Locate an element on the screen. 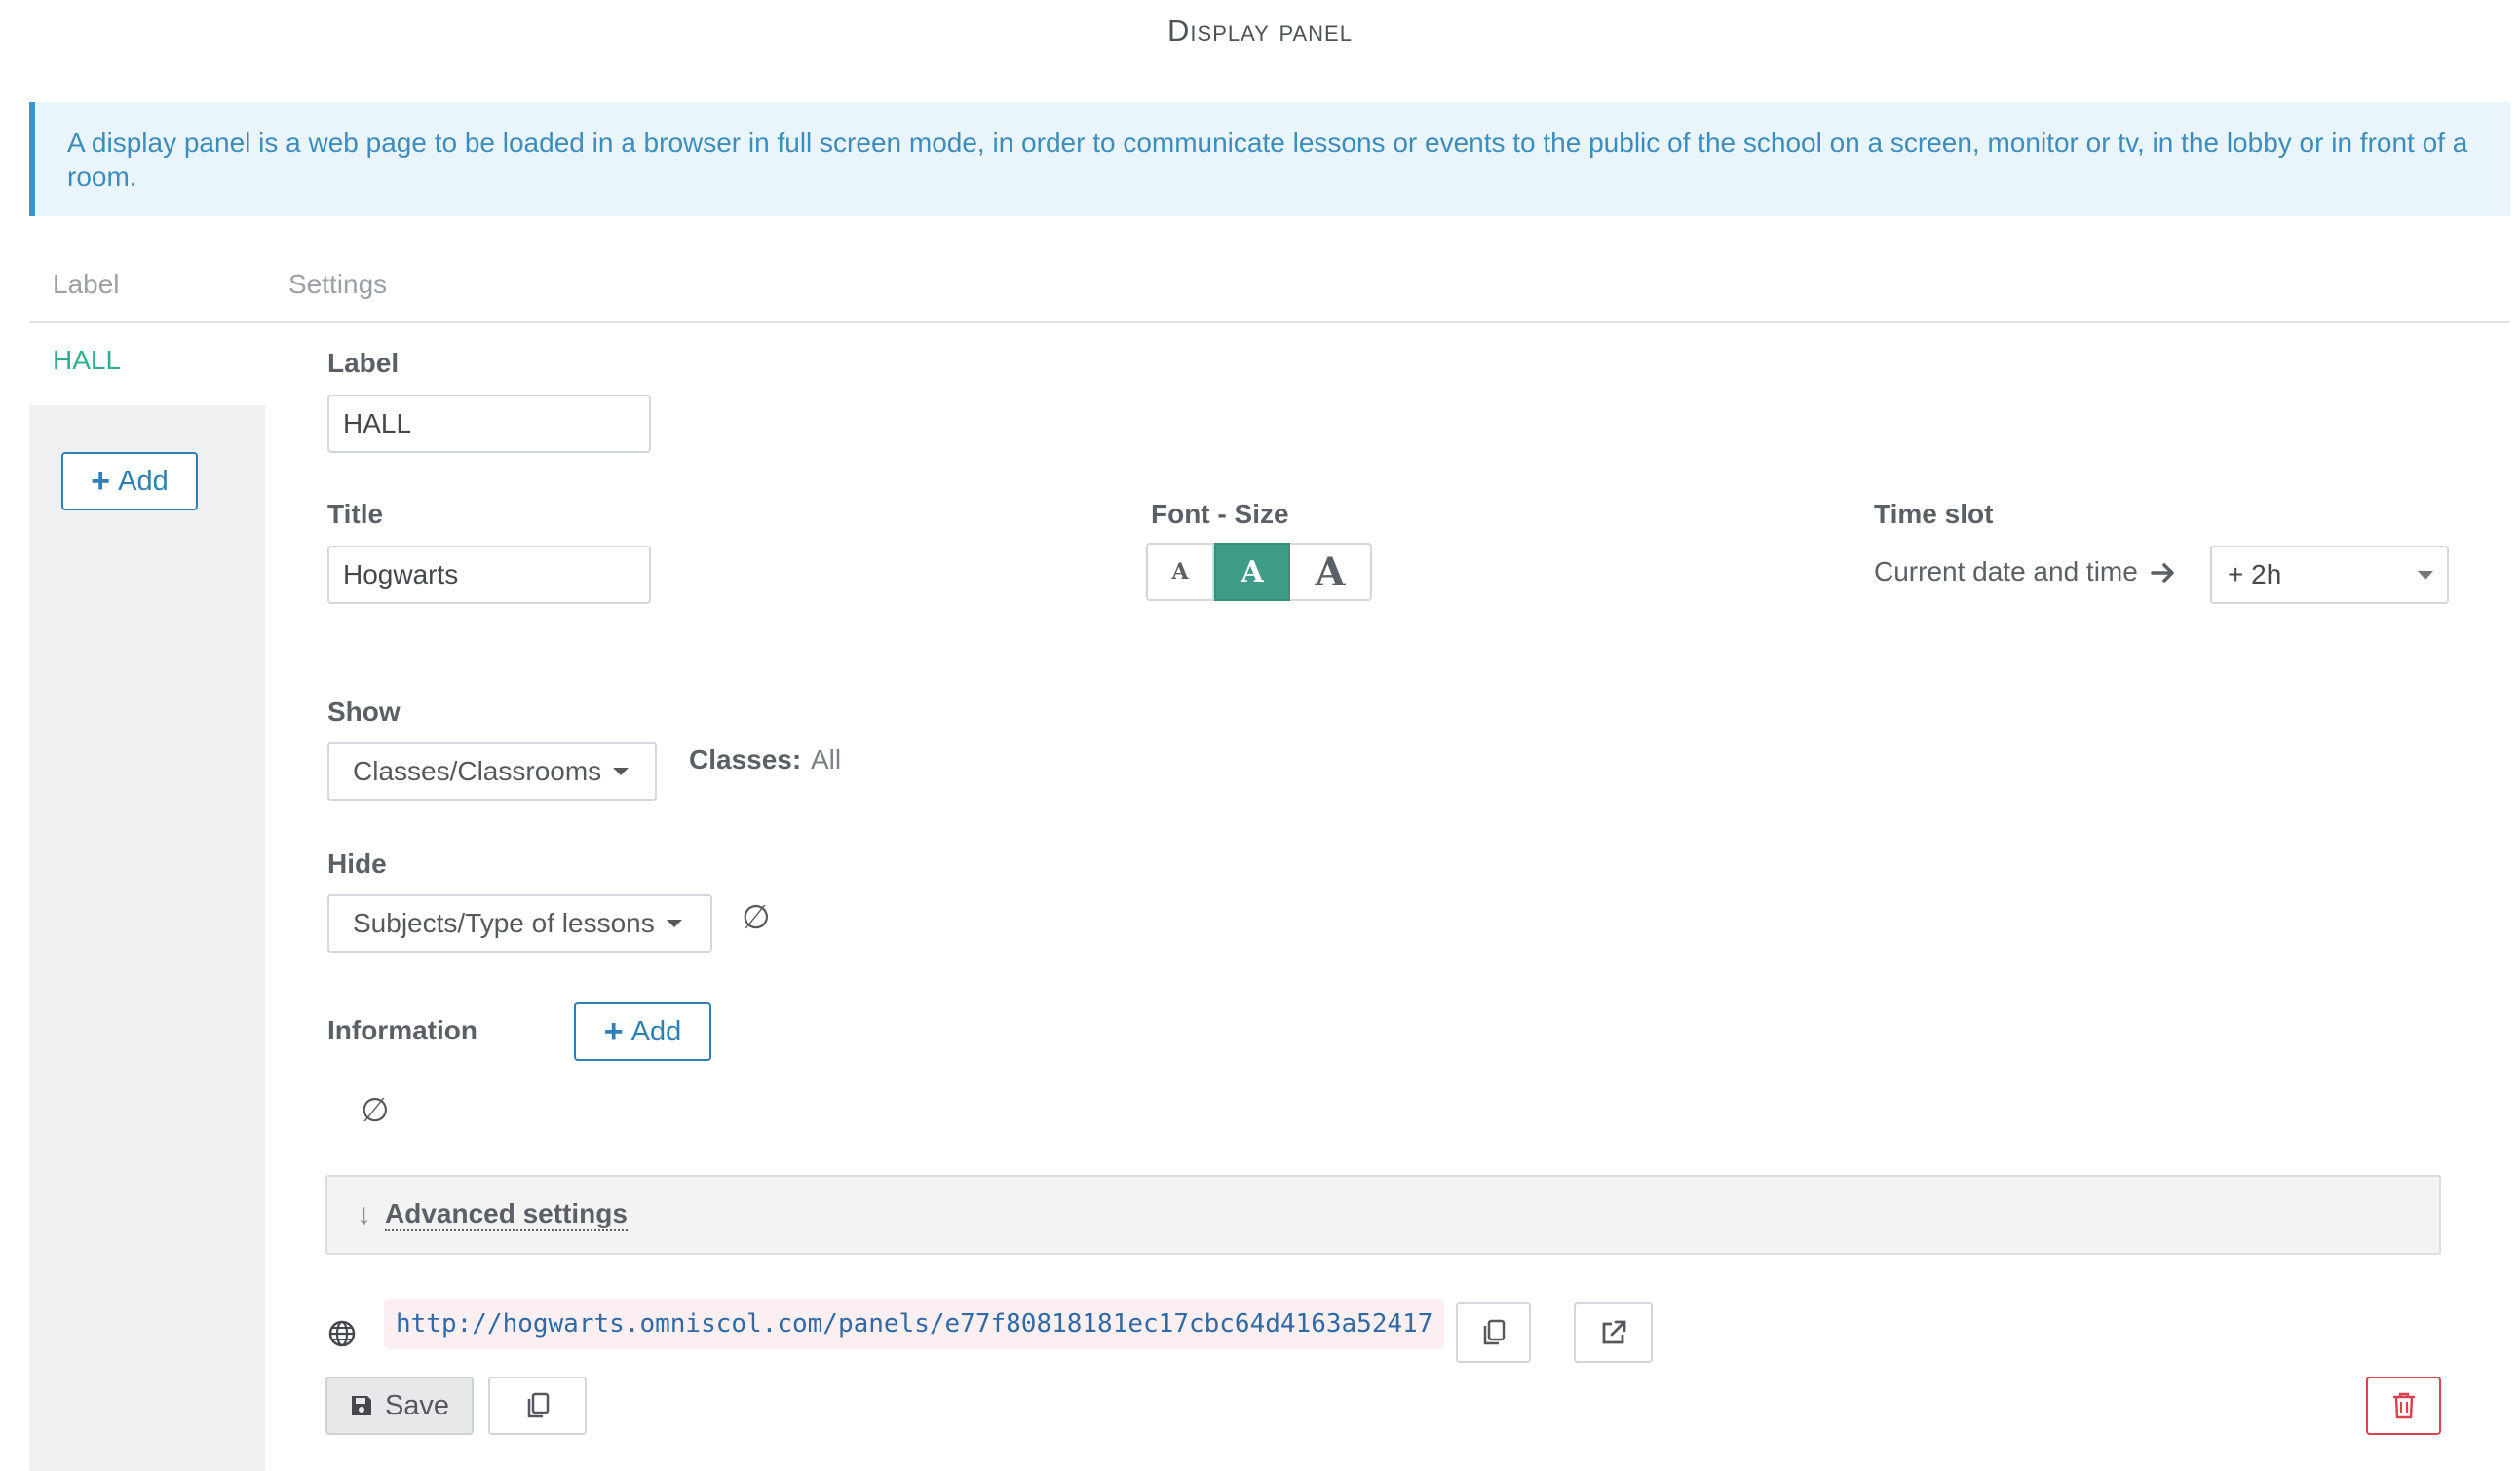 The width and height of the screenshot is (2520, 1471). sidebar: HALL + Add is located at coordinates (147, 897).